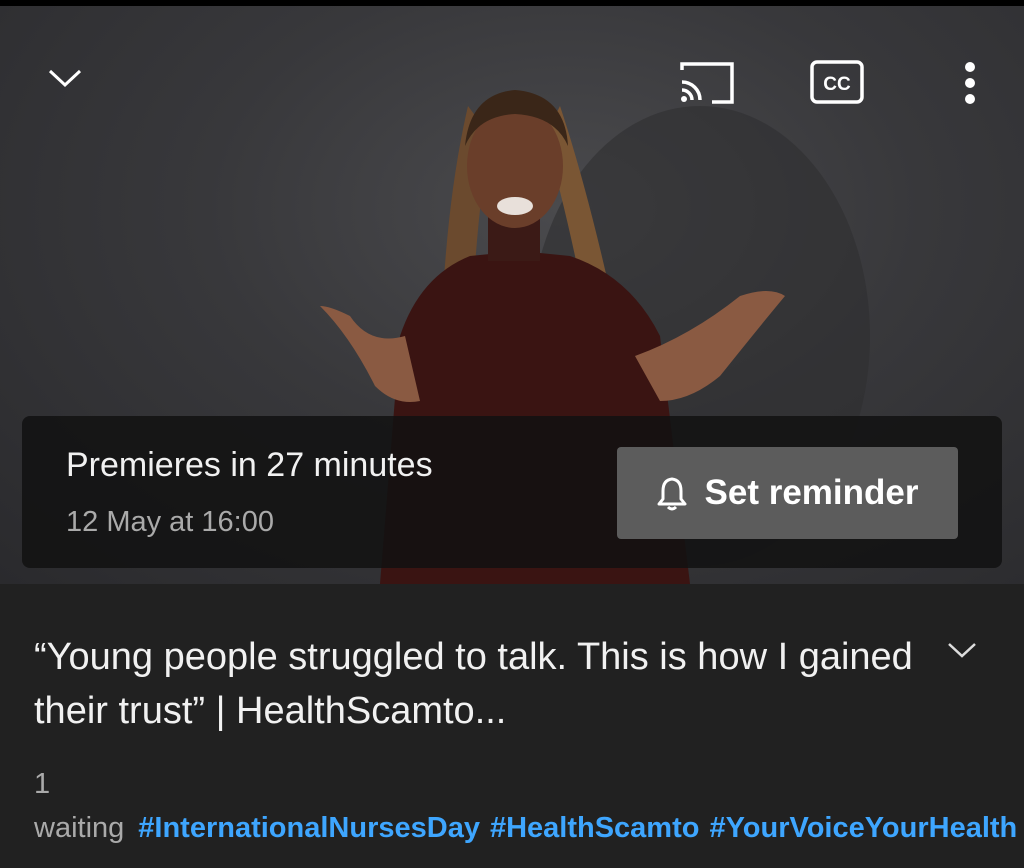 The image size is (1024, 868). I want to click on more-options-button, so click(970, 83).